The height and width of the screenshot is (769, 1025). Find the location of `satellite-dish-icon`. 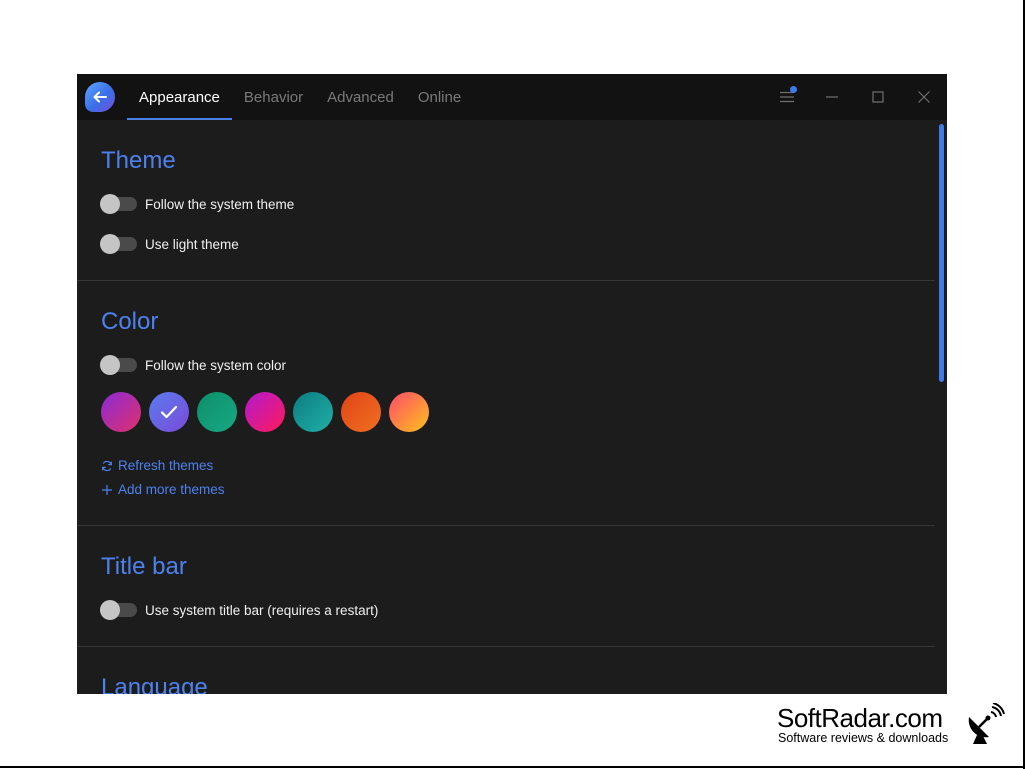

satellite-dish-icon is located at coordinates (986, 723).